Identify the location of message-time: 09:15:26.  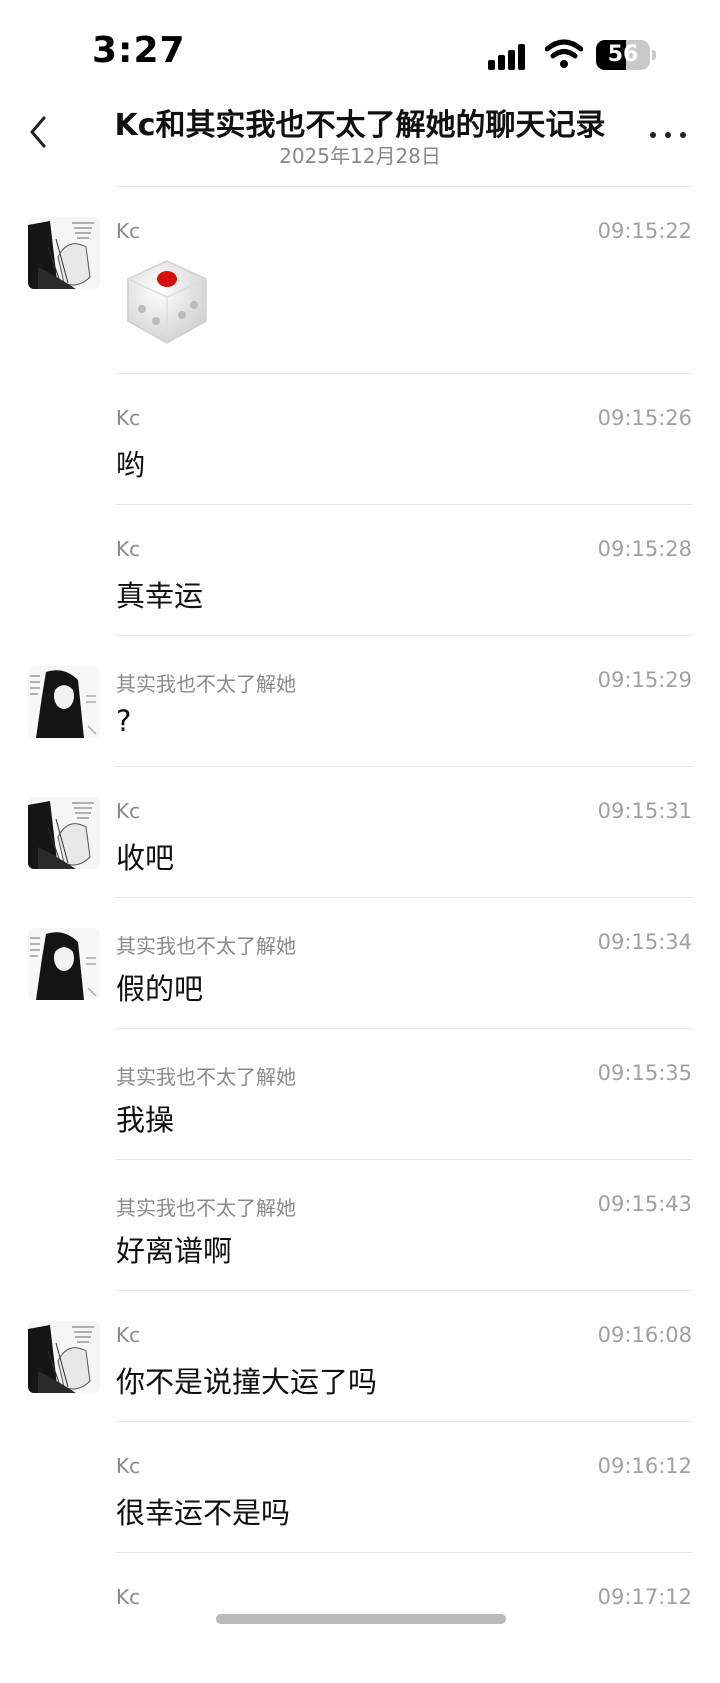
(644, 418).